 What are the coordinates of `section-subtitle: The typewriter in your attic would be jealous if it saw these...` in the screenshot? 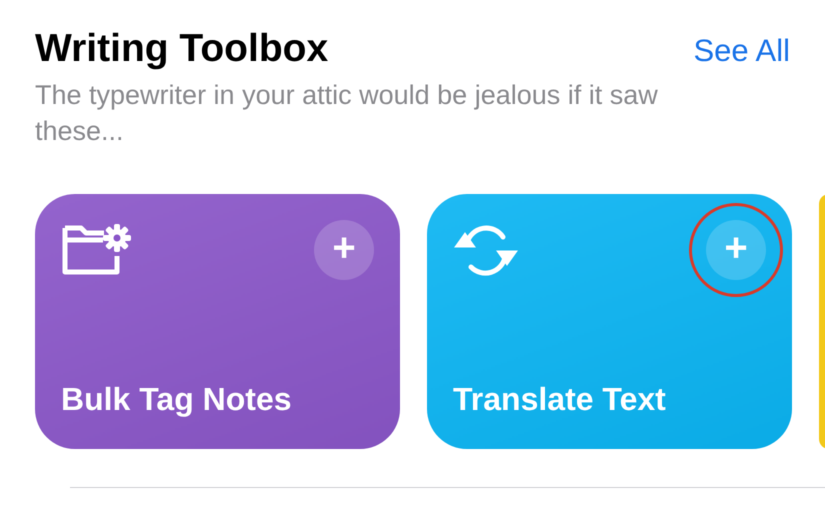 It's located at (347, 113).